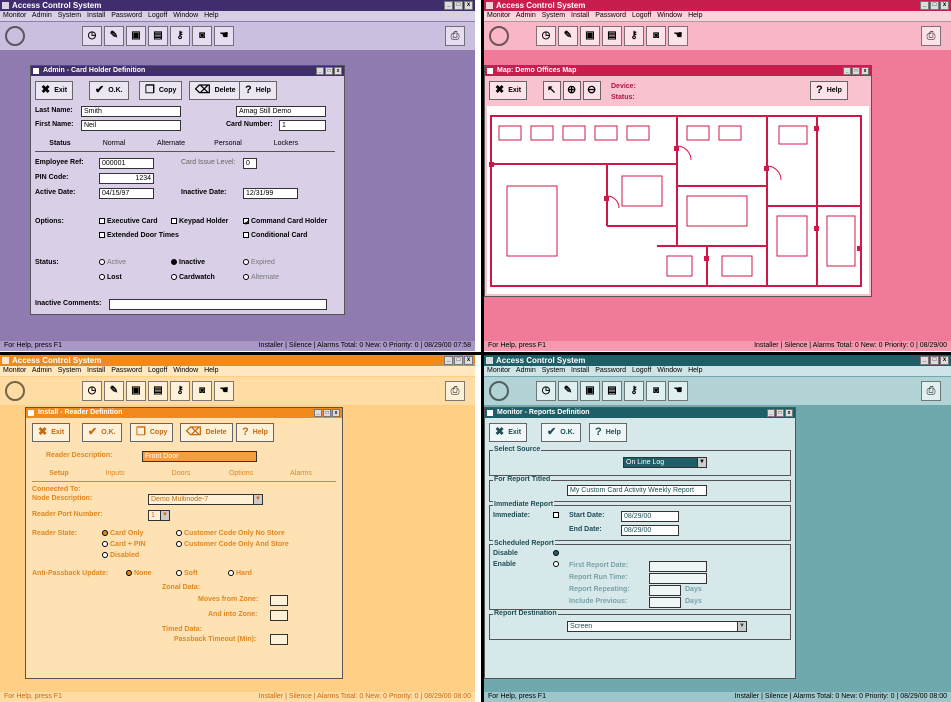 The width and height of the screenshot is (951, 702). Describe the element at coordinates (131, 111) in the screenshot. I see `last-name-input: Smith` at that location.